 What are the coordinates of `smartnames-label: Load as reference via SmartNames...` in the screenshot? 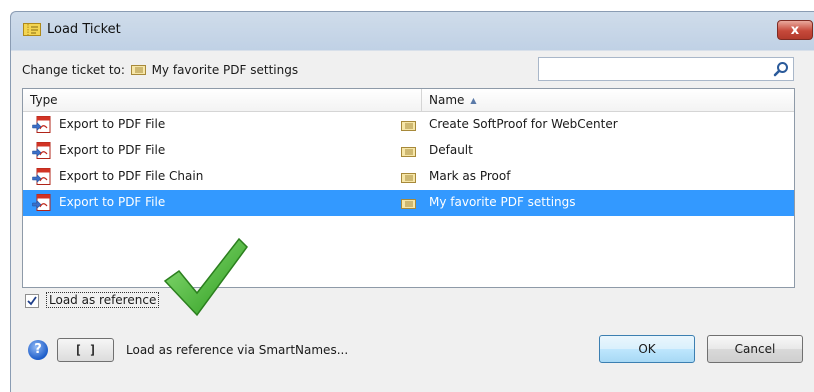 It's located at (237, 350).